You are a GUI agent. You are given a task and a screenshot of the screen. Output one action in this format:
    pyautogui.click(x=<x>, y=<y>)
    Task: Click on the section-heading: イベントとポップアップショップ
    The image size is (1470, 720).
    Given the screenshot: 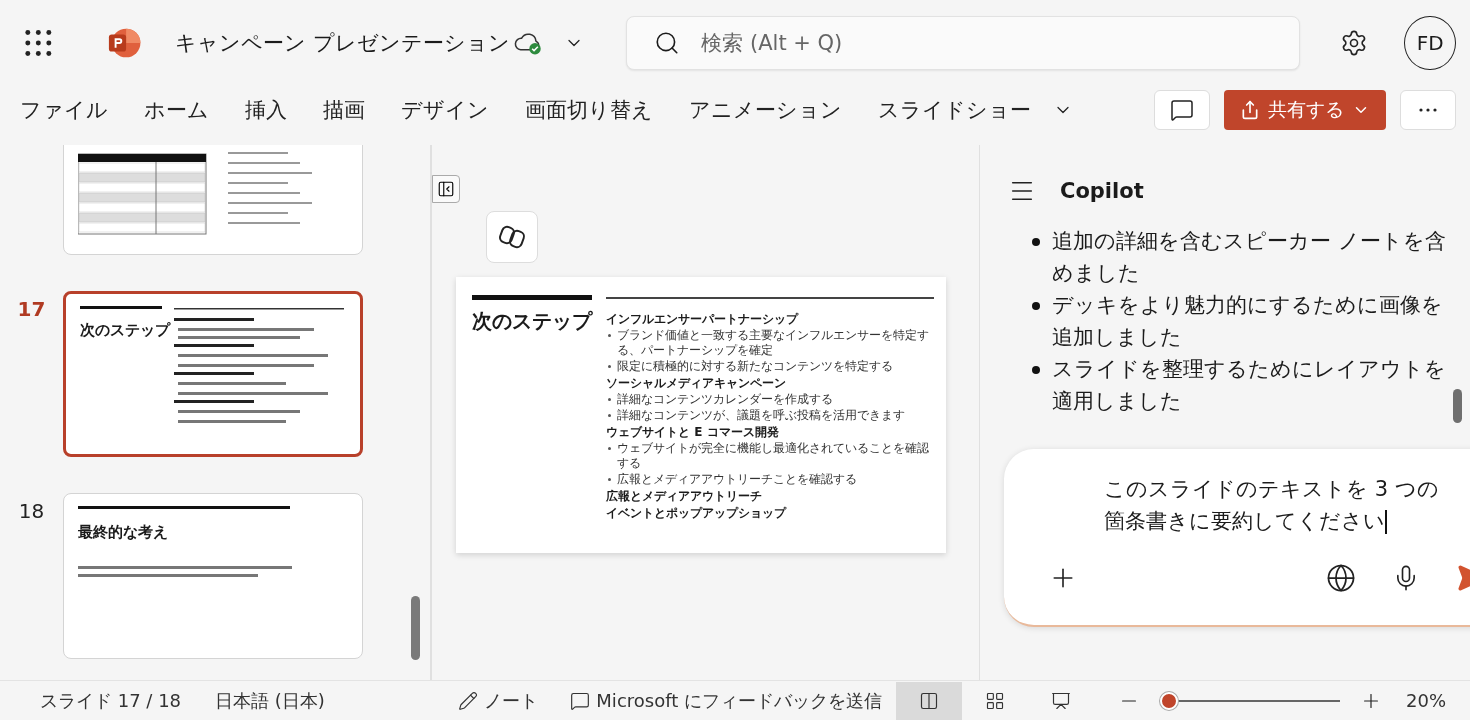 What is the action you would take?
    pyautogui.click(x=697, y=512)
    